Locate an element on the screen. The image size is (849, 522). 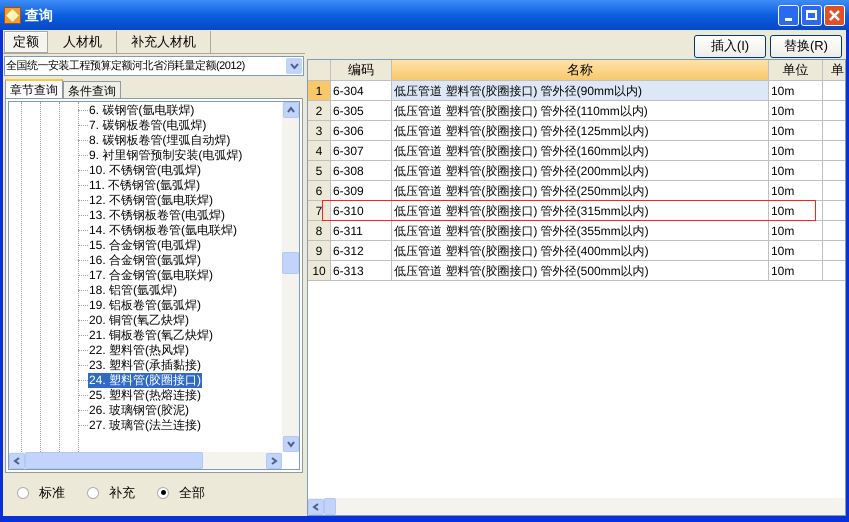
tree-item: 9. 衬里钢管预制安装(电弧焊) is located at coordinates (166, 155).